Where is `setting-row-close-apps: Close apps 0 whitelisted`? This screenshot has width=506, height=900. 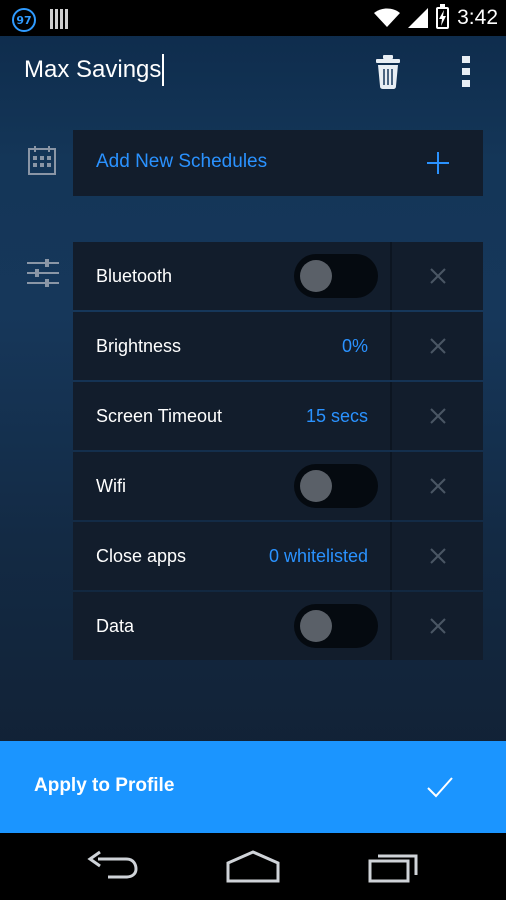
setting-row-close-apps: Close apps 0 whitelisted is located at coordinates (278, 556).